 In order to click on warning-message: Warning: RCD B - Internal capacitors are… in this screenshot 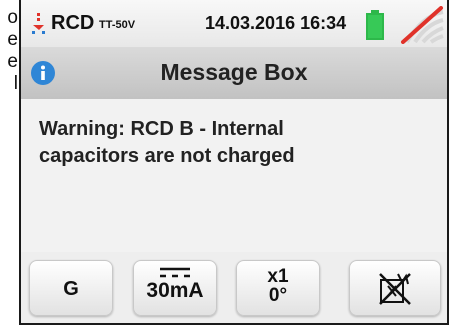, I will do `click(239, 143)`.